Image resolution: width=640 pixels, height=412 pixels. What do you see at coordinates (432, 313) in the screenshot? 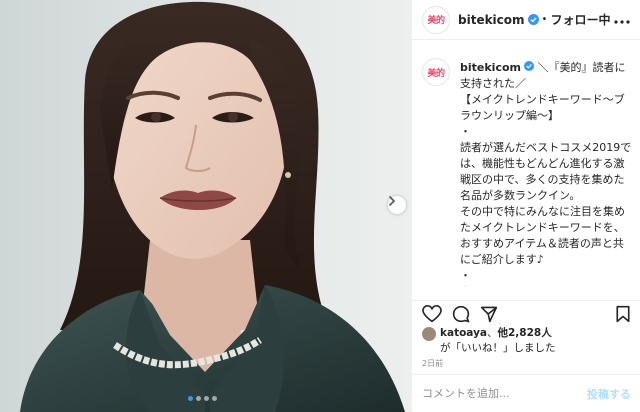
I see `like-heart-icon` at bounding box center [432, 313].